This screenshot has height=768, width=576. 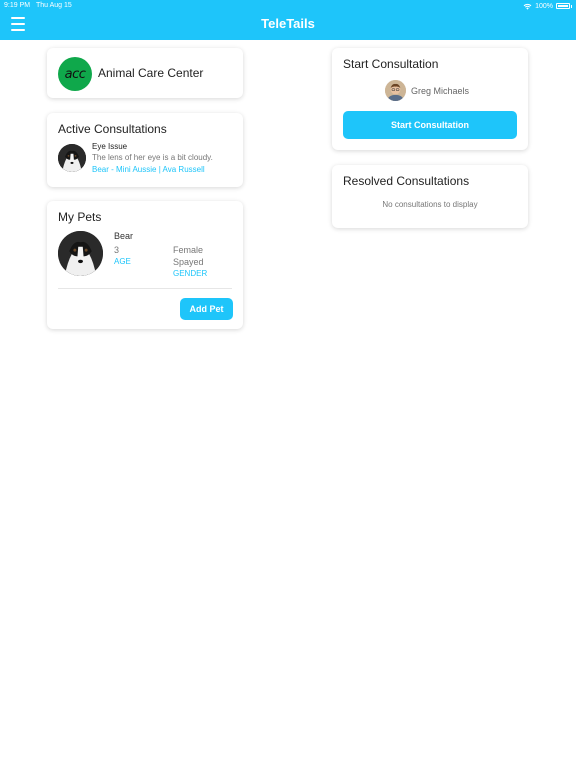 I want to click on clinic-logo: acc, so click(x=75, y=74).